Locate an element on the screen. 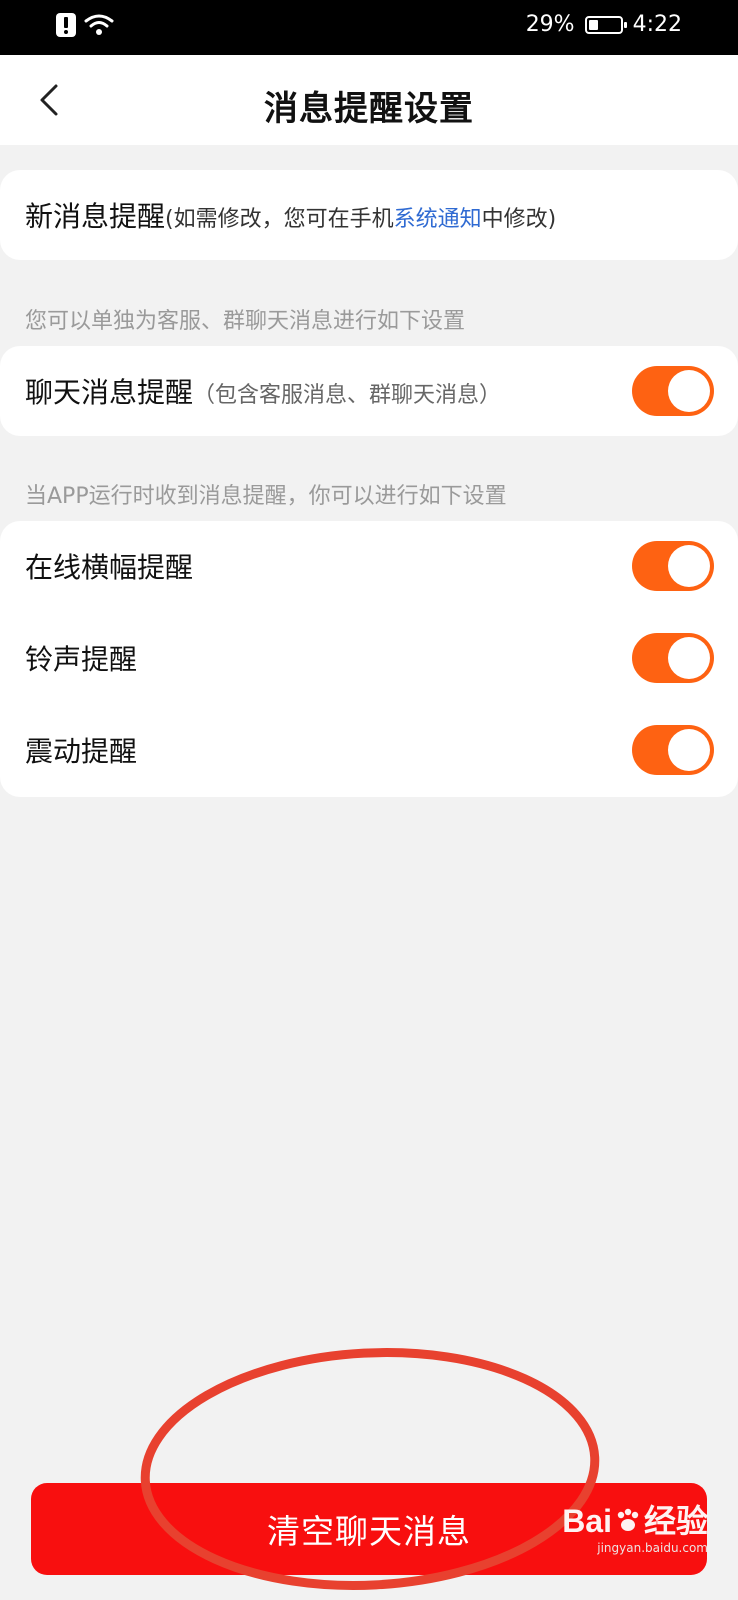  new-message-label-group: 新消息提醒(如需修改，您可在手机系统通知中修改) is located at coordinates (290, 215).